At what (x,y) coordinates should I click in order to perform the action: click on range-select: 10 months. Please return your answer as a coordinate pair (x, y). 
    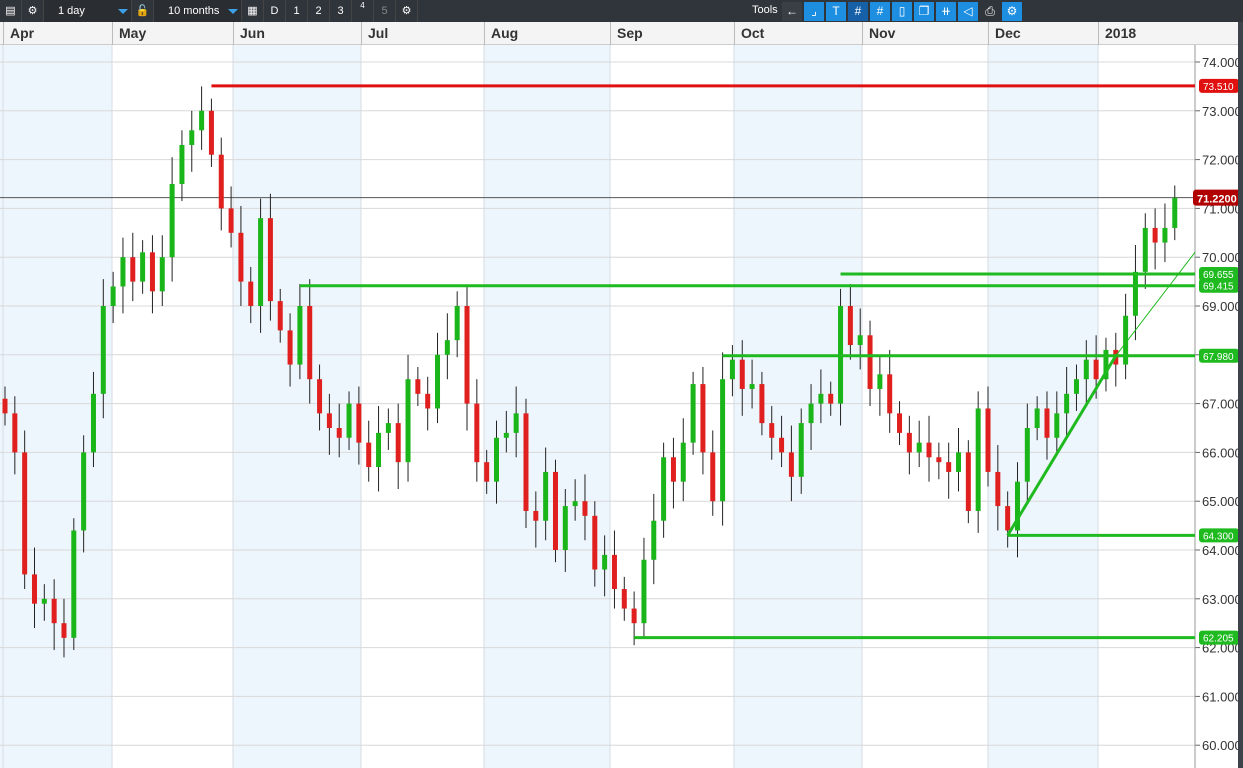
    Looking at the image, I should click on (198, 11).